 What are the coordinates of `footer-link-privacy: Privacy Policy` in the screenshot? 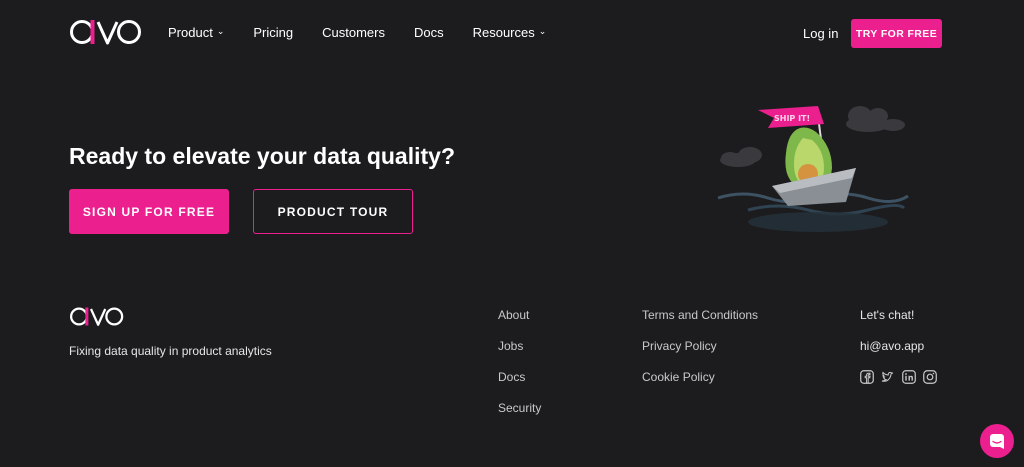 It's located at (700, 346).